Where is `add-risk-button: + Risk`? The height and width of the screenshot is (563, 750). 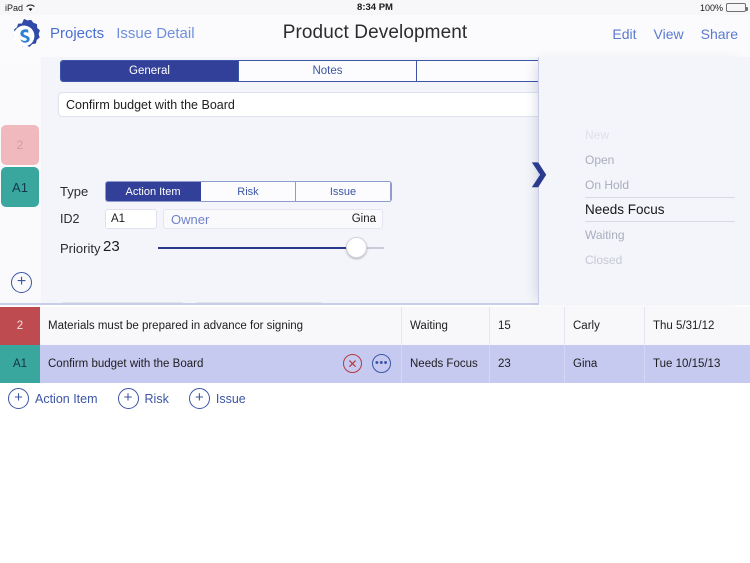 add-risk-button: + Risk is located at coordinates (143, 398).